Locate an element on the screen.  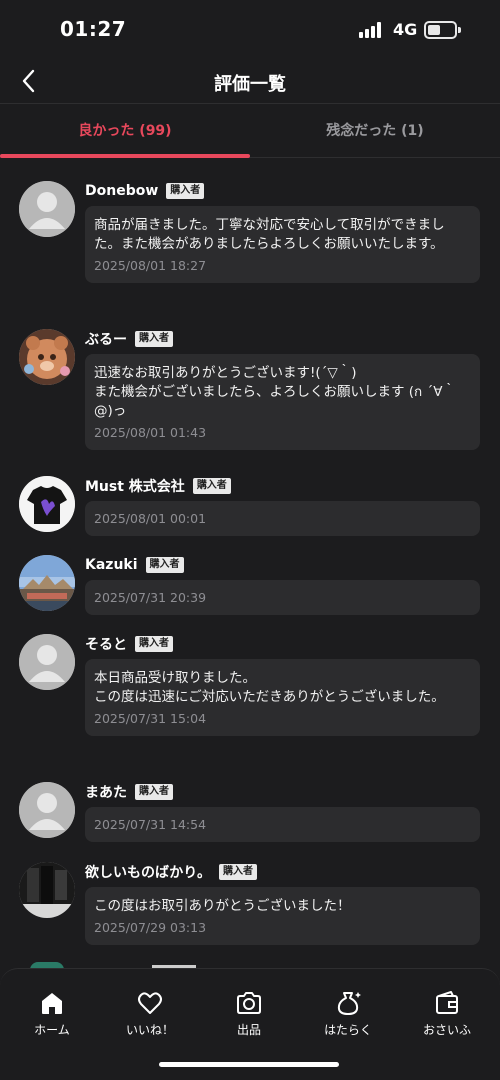
nav-label: はたらく is located at coordinates (348, 1030).